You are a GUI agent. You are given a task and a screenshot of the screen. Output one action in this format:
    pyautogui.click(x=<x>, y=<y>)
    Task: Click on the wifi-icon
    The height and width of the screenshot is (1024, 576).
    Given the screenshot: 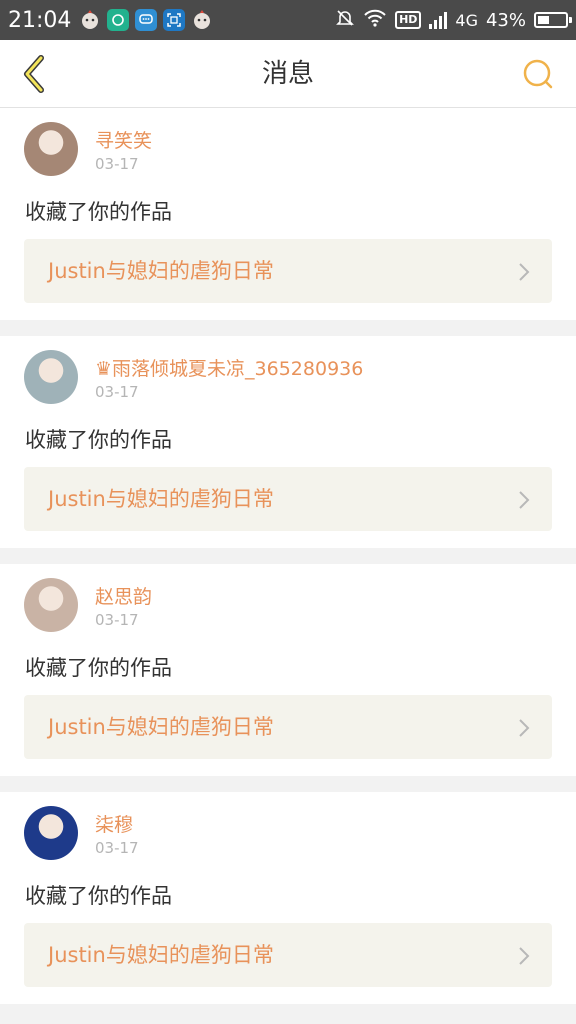 What is the action you would take?
    pyautogui.click(x=375, y=20)
    